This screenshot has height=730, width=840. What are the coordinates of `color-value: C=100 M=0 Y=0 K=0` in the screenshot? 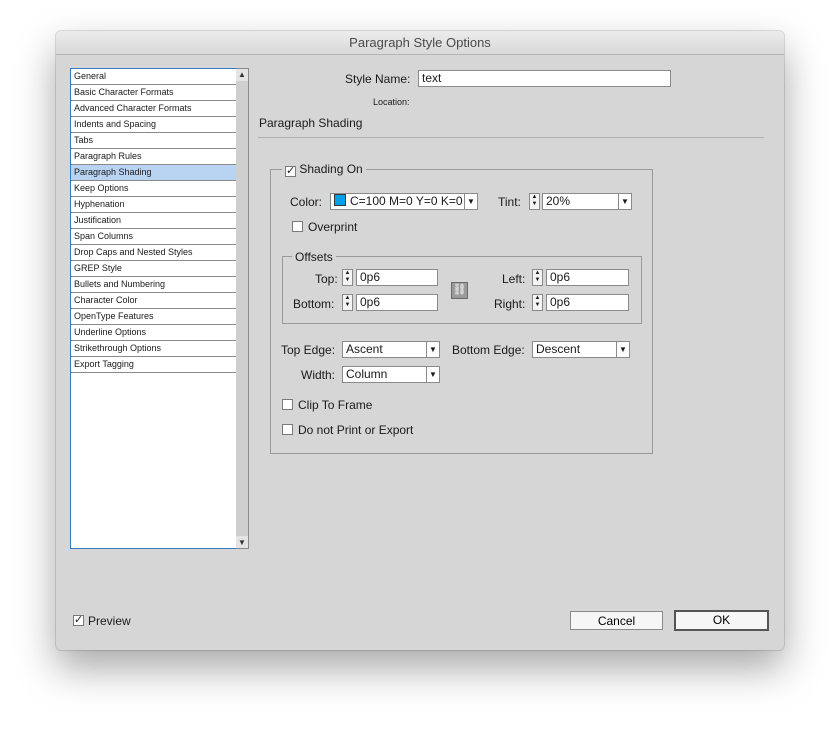 It's located at (406, 201).